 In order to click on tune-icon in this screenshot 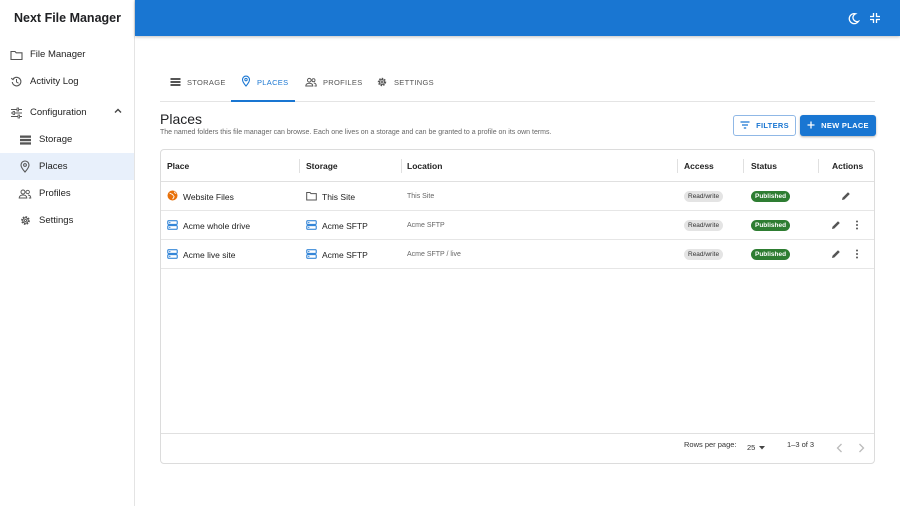, I will do `click(16, 113)`.